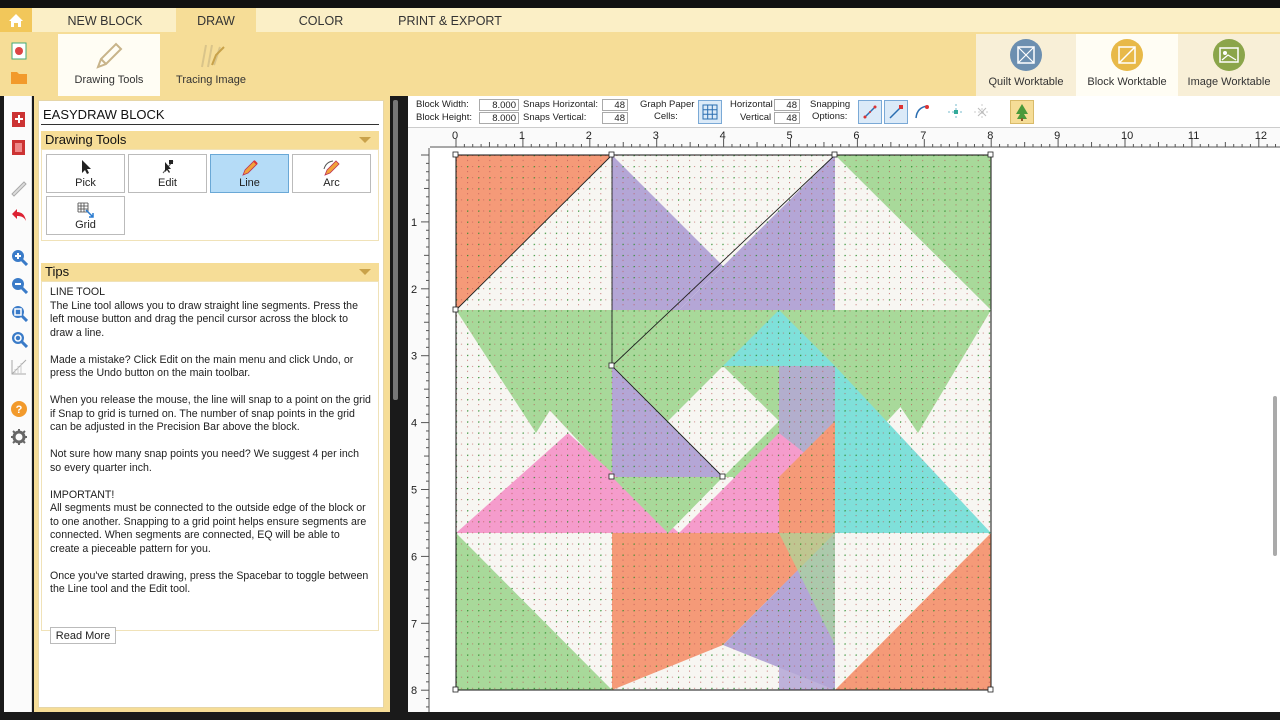  I want to click on ruler-h-tick-label: 6, so click(856, 136).